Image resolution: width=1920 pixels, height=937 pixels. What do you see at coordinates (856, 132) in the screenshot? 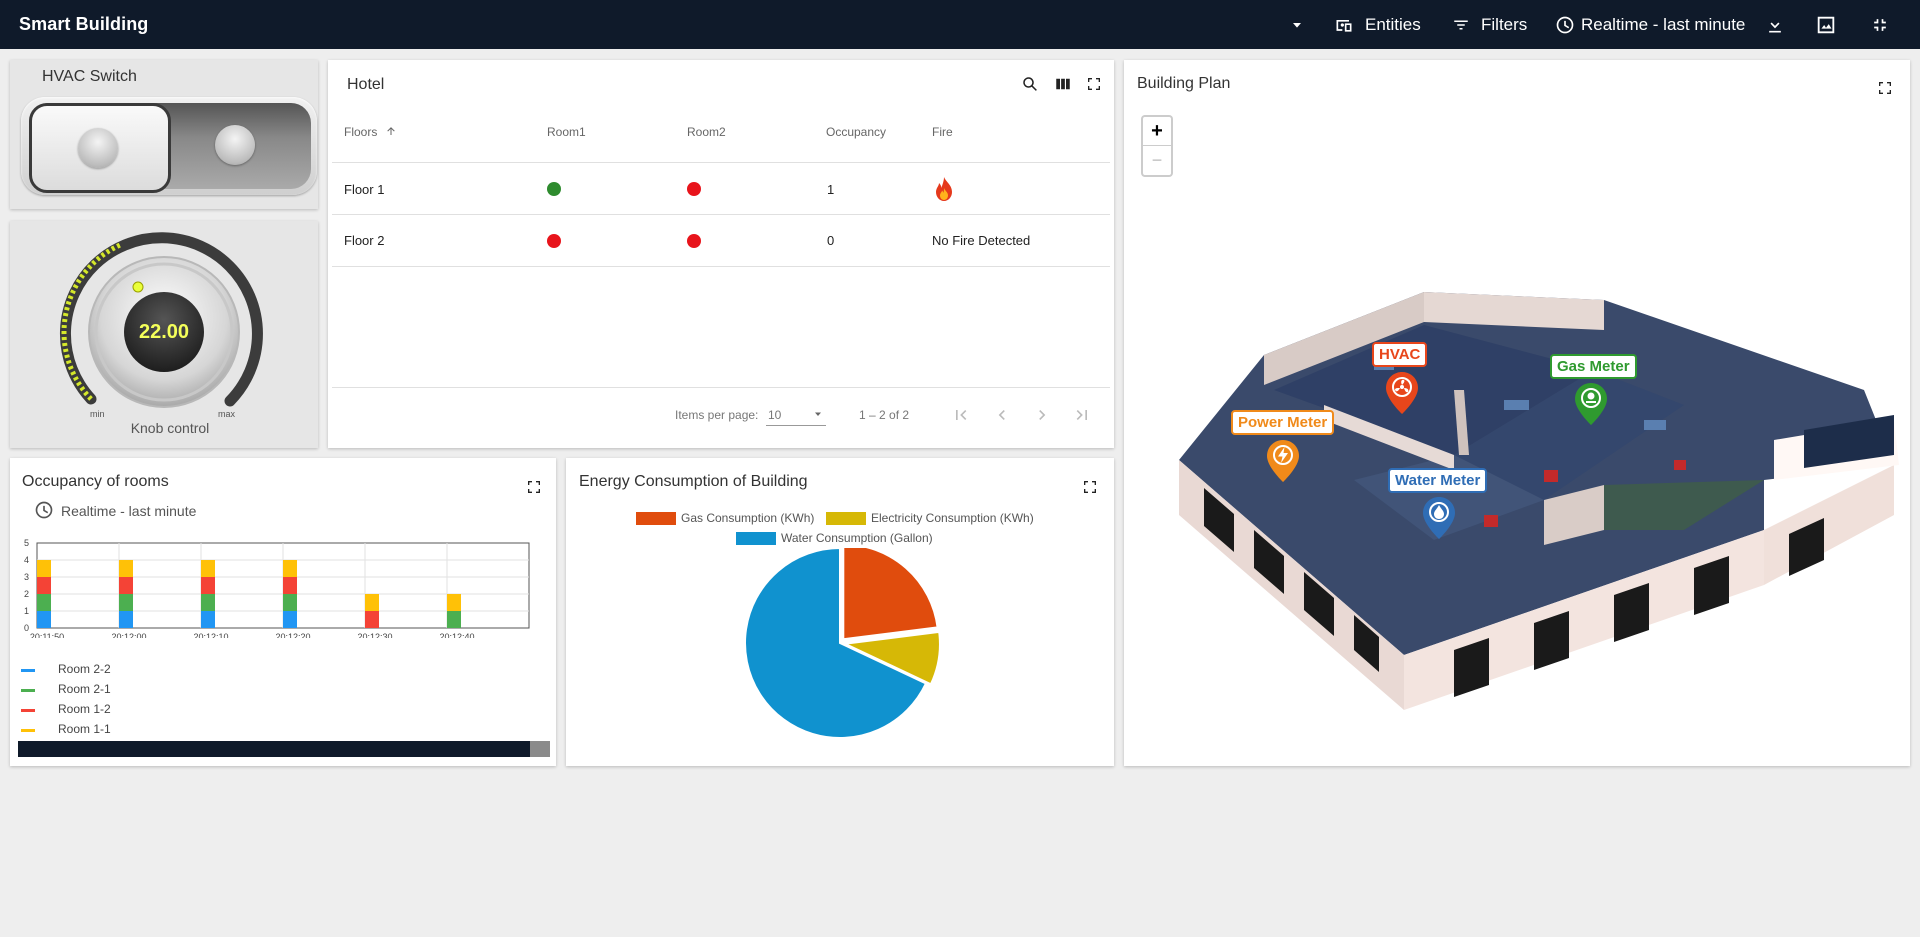
I see `column-header-occupancy: Occupancy` at bounding box center [856, 132].